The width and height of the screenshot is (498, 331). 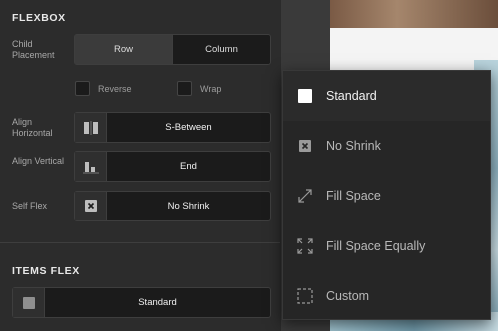 I want to click on white-square-icon, so click(x=305, y=96).